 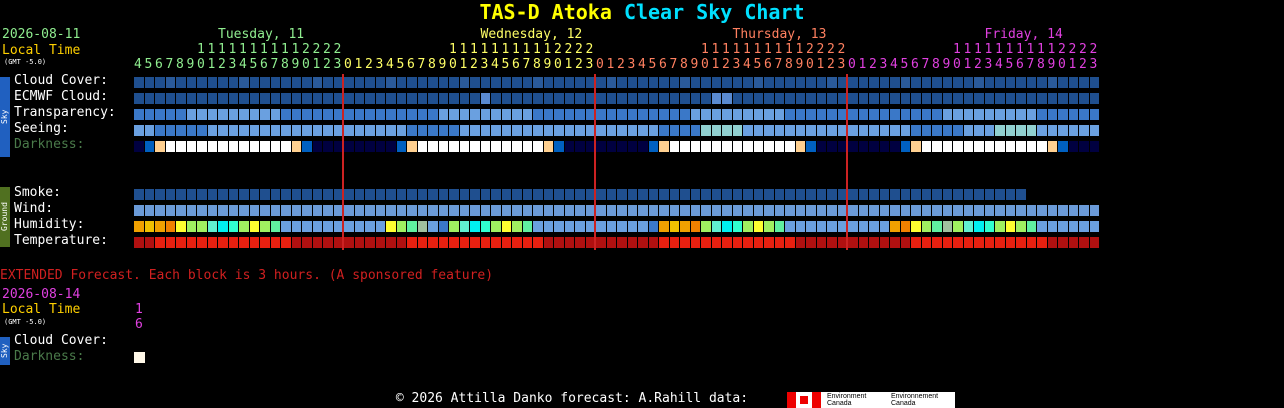 What do you see at coordinates (295, 64) in the screenshot?
I see `hour-ones: 9` at bounding box center [295, 64].